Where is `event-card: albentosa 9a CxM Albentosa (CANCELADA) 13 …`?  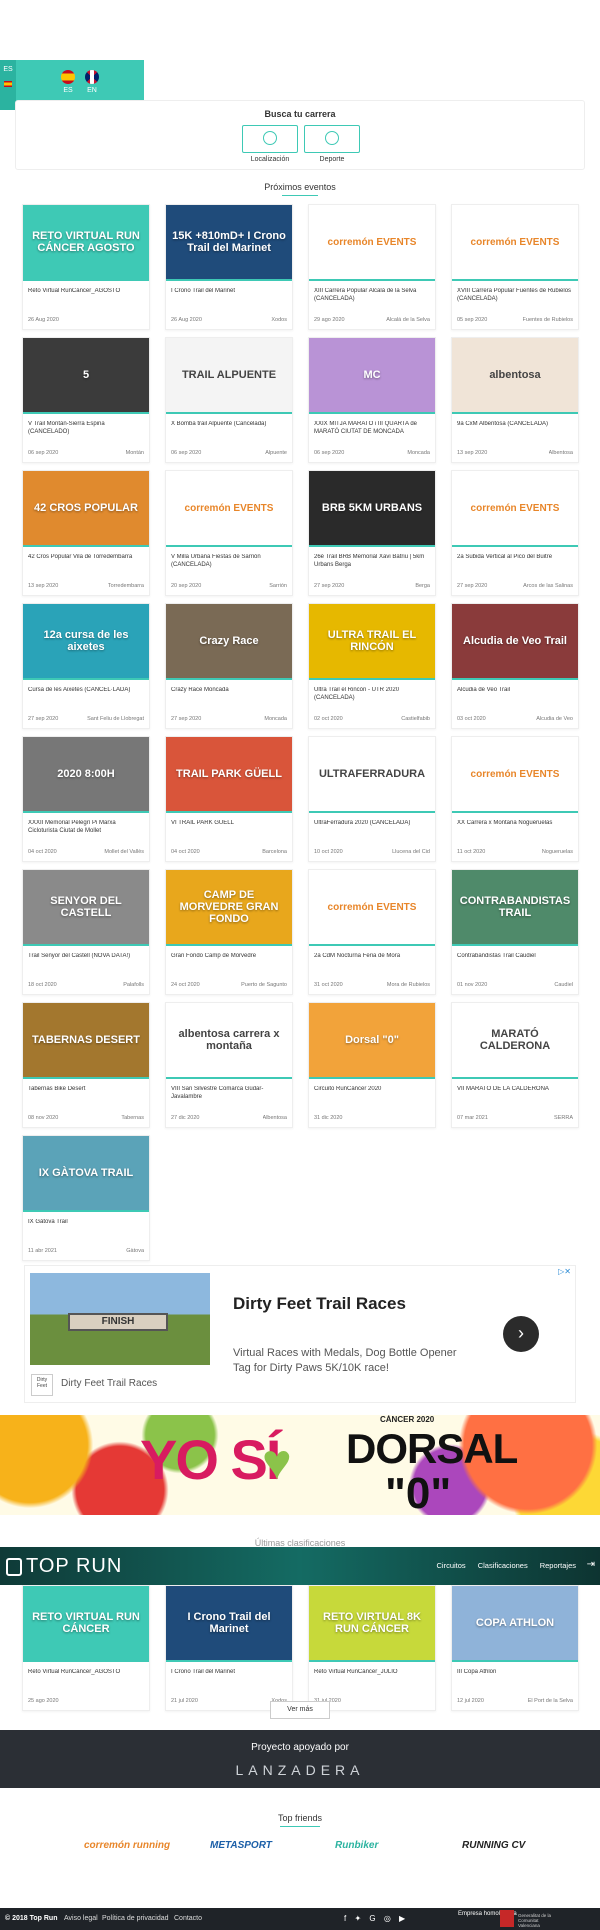
event-card: albentosa 9a CxM Albentosa (CANCELADA) 13 … is located at coordinates (515, 400).